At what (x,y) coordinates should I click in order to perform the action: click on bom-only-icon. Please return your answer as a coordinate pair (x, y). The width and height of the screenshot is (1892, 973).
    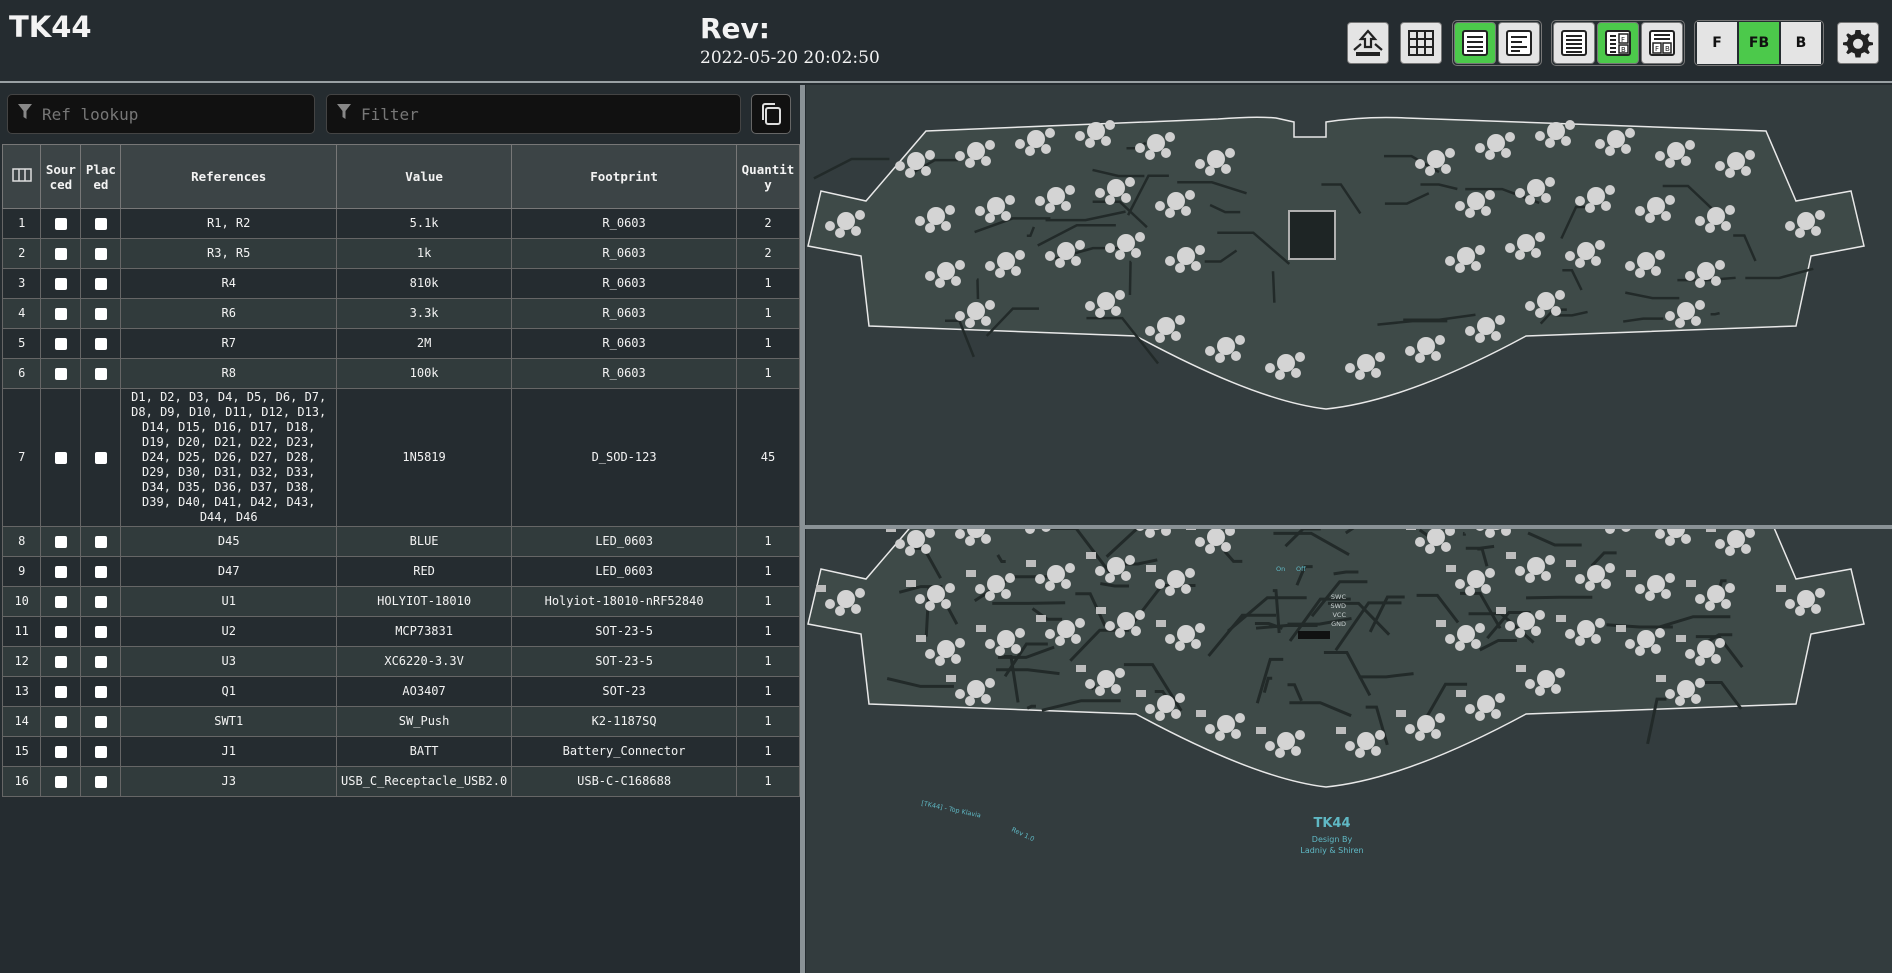
    Looking at the image, I should click on (1574, 43).